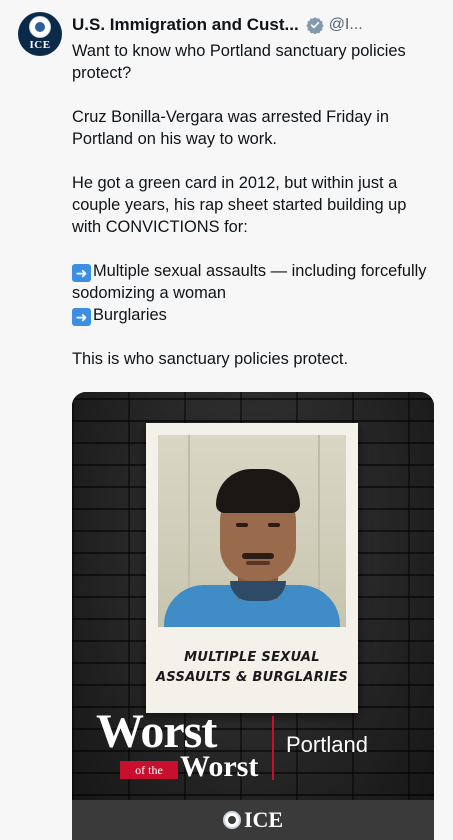  Describe the element at coordinates (149, 770) in the screenshot. I see `logo-of-the: of the` at that location.